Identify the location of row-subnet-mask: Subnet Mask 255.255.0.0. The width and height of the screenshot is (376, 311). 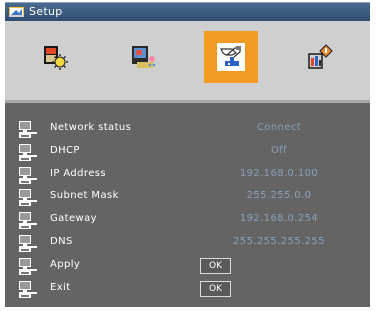
(187, 197).